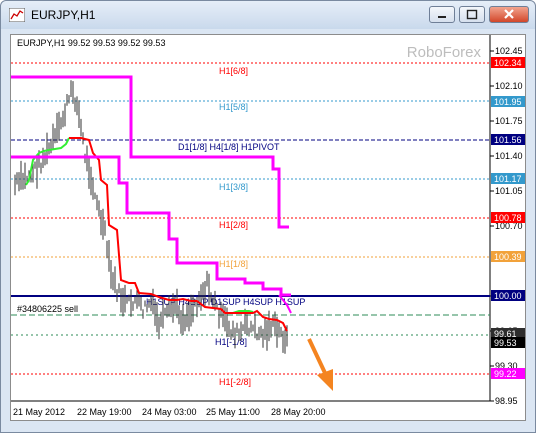  What do you see at coordinates (505, 374) in the screenshot?
I see `price-tag: 99.22` at bounding box center [505, 374].